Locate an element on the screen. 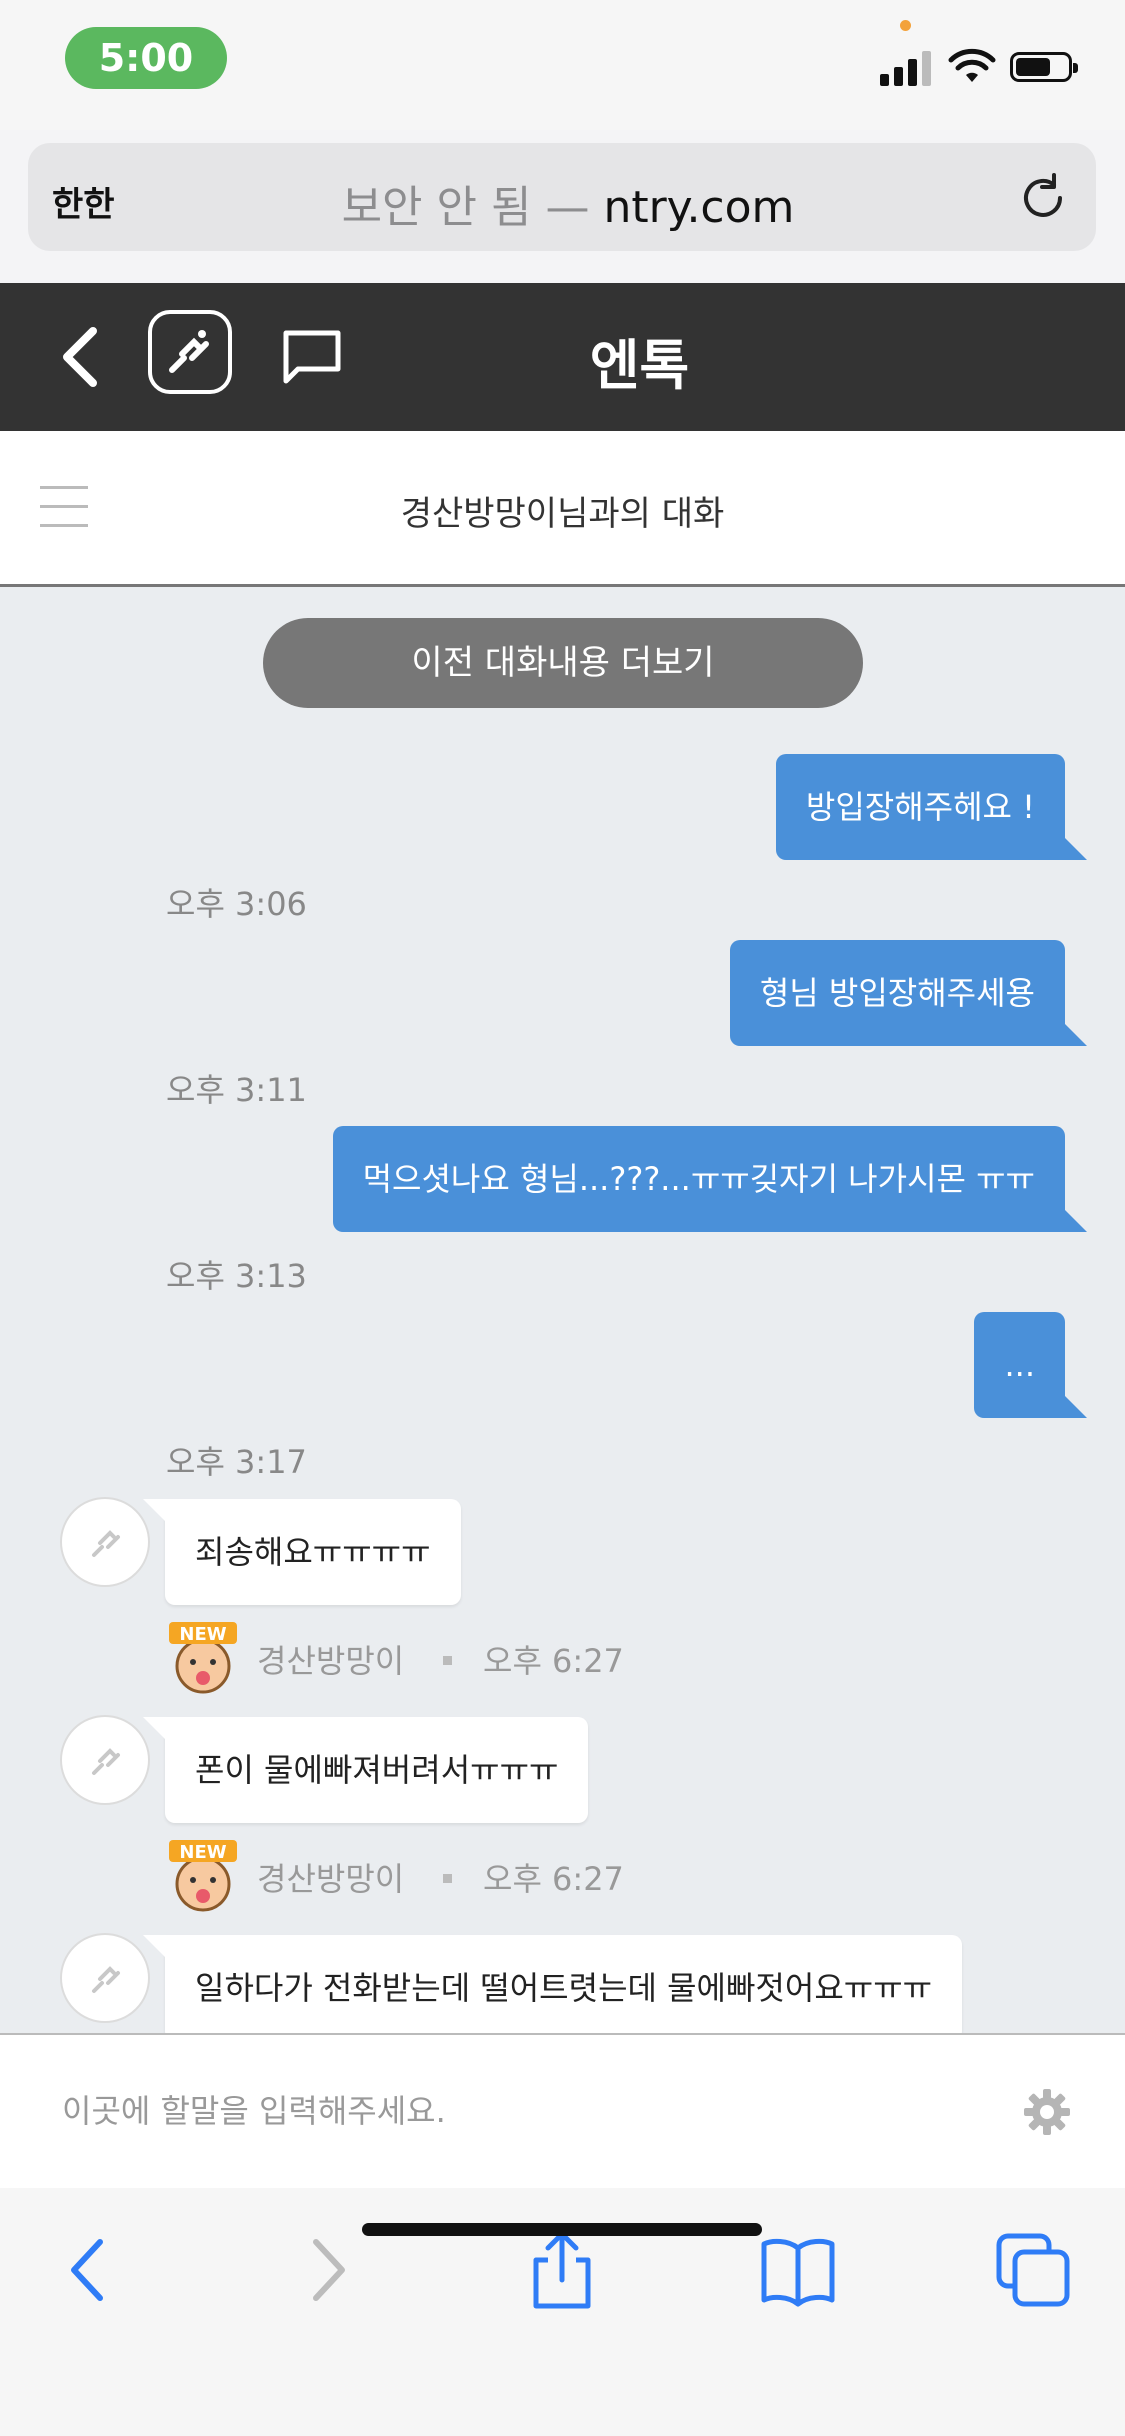 This screenshot has height=2436, width=1125. status-bar: 5:00 is located at coordinates (562, 65).